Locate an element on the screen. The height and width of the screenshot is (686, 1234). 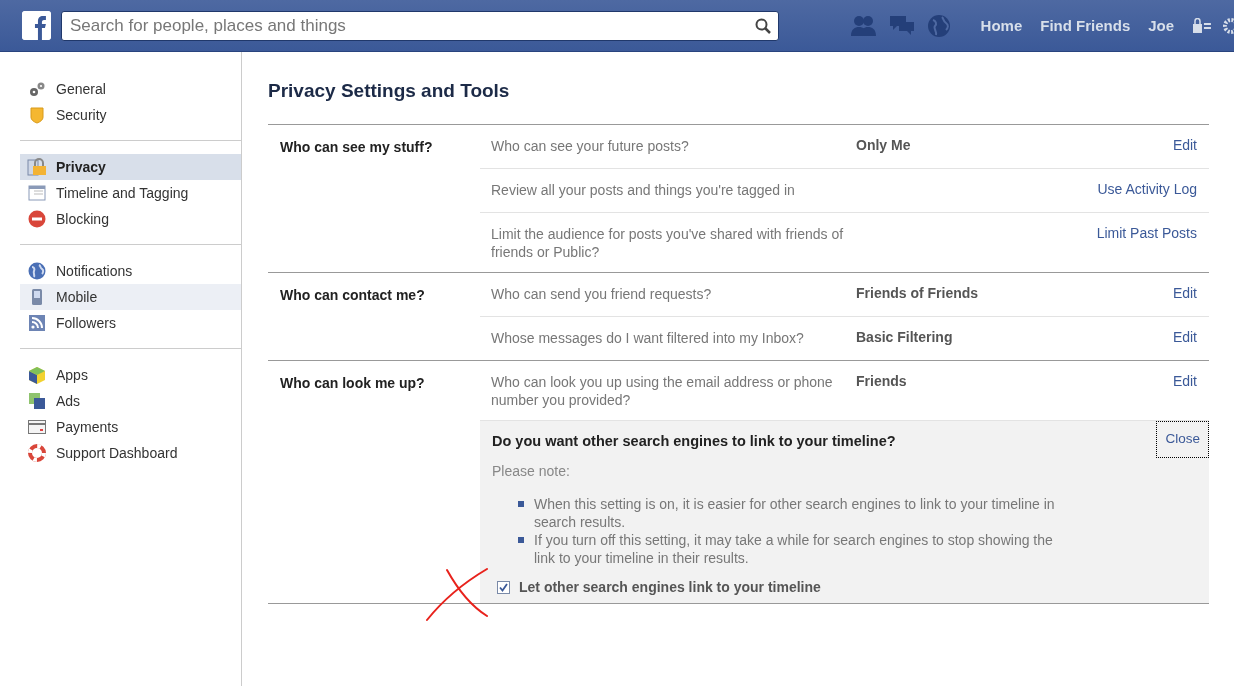
sidebar-item: Notifications is located at coordinates (130, 271).